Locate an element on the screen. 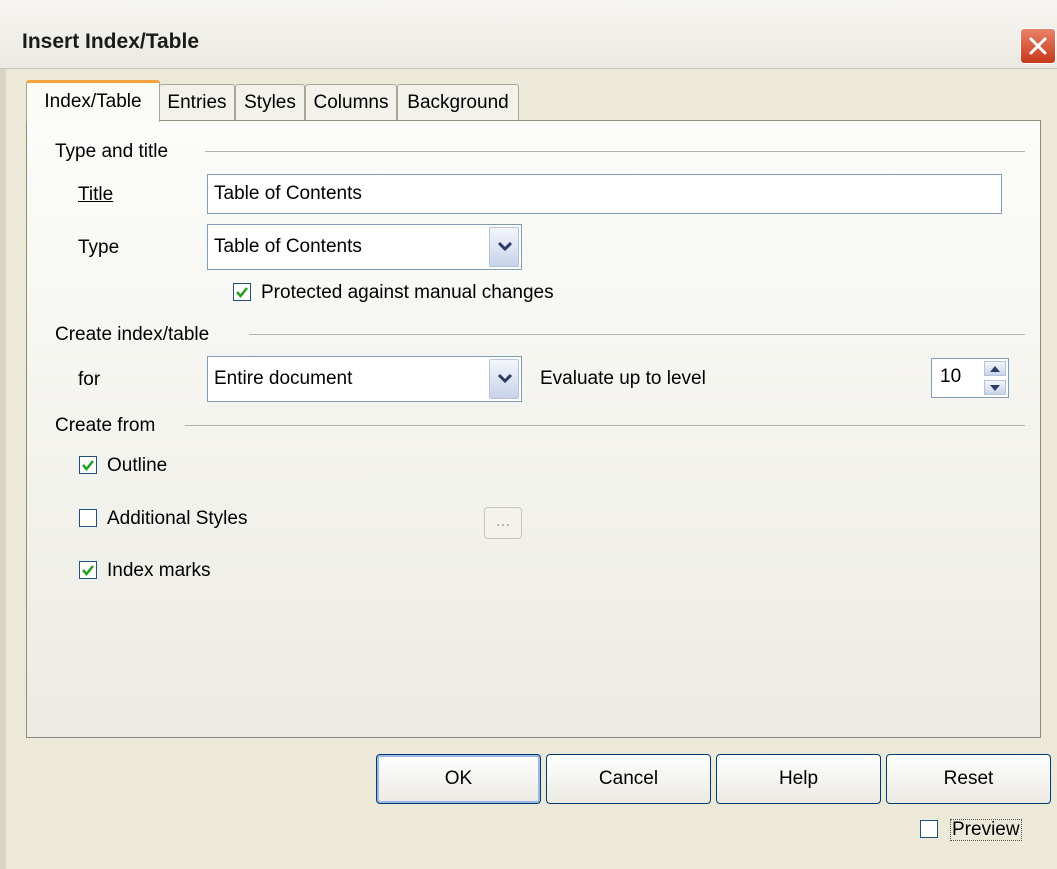  index-marks-checkbox is located at coordinates (88, 570).